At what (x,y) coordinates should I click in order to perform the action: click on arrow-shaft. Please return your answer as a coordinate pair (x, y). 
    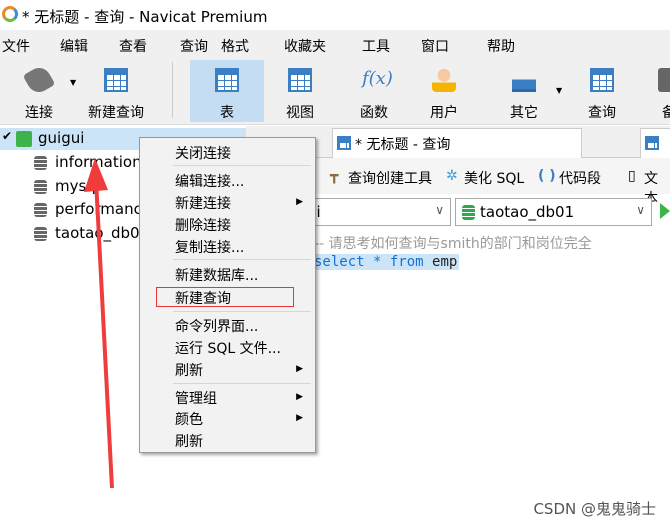
    Looking at the image, I should click on (104, 334).